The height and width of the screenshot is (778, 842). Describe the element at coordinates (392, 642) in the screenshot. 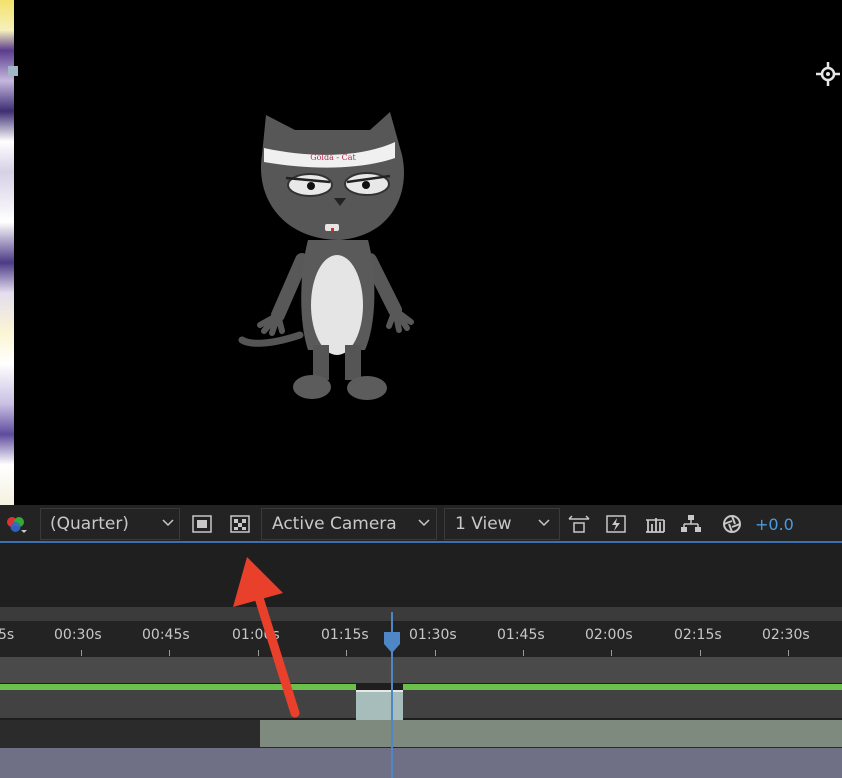

I see `playhead-handle` at that location.